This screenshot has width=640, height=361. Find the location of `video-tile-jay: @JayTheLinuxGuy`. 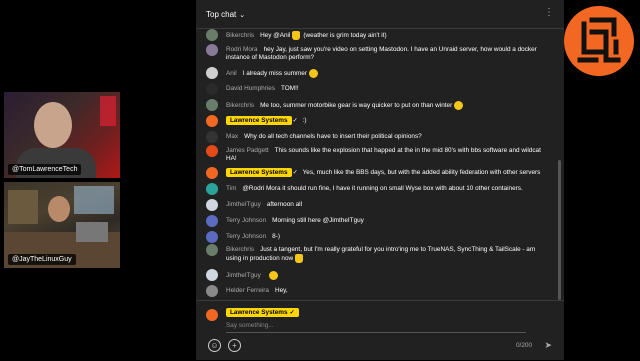

video-tile-jay: @JayTheLinuxGuy is located at coordinates (62, 225).